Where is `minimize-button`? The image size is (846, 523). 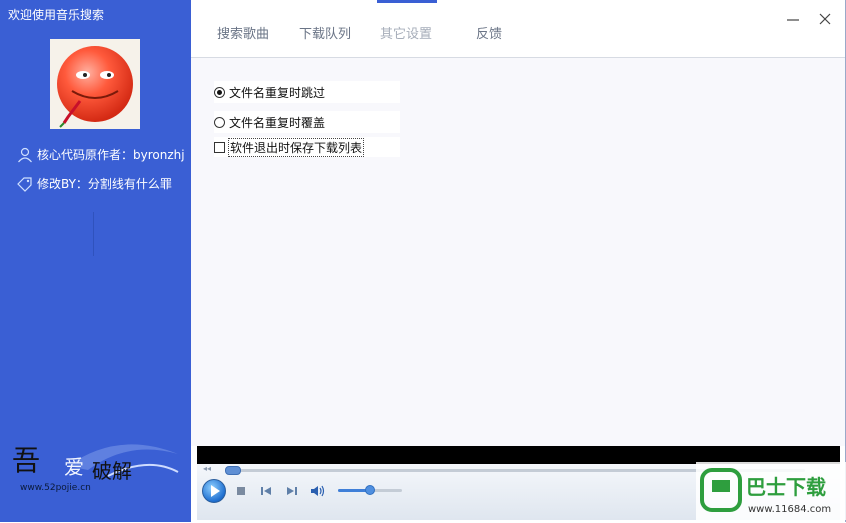 minimize-button is located at coordinates (793, 20).